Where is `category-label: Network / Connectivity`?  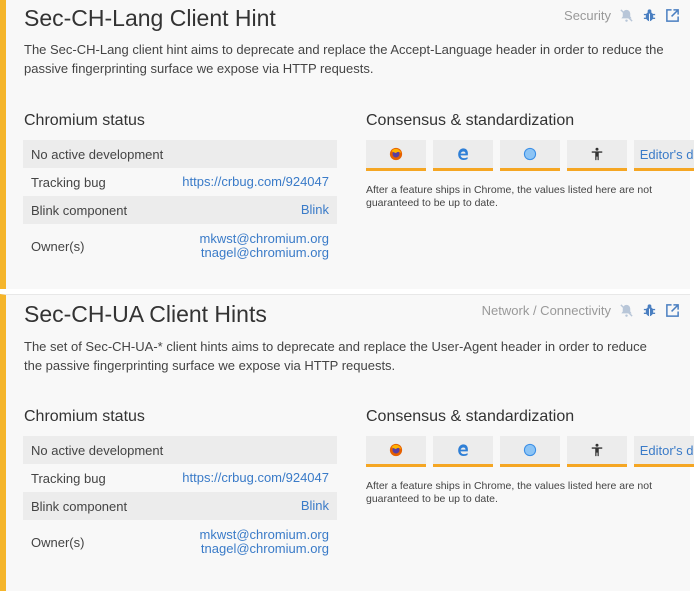 category-label: Network / Connectivity is located at coordinates (546, 310).